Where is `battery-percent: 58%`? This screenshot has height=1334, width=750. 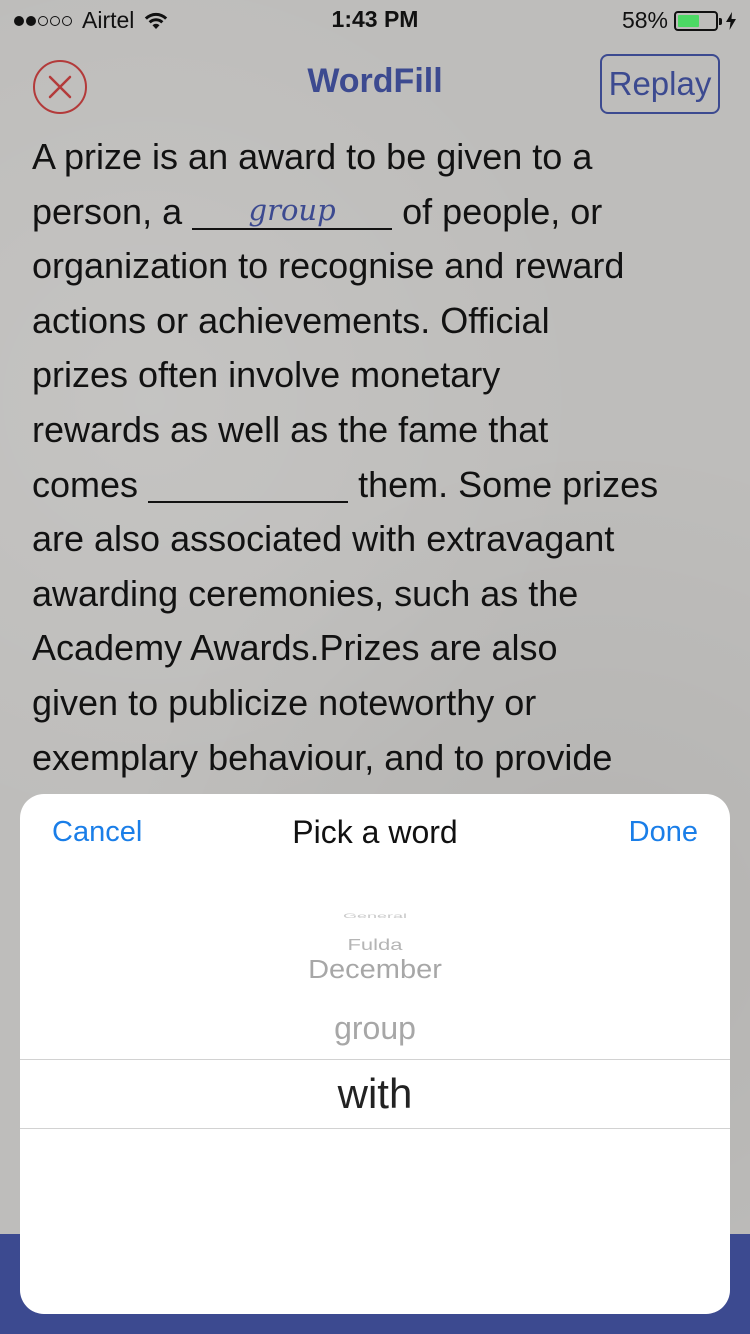
battery-percent: 58% is located at coordinates (644, 20).